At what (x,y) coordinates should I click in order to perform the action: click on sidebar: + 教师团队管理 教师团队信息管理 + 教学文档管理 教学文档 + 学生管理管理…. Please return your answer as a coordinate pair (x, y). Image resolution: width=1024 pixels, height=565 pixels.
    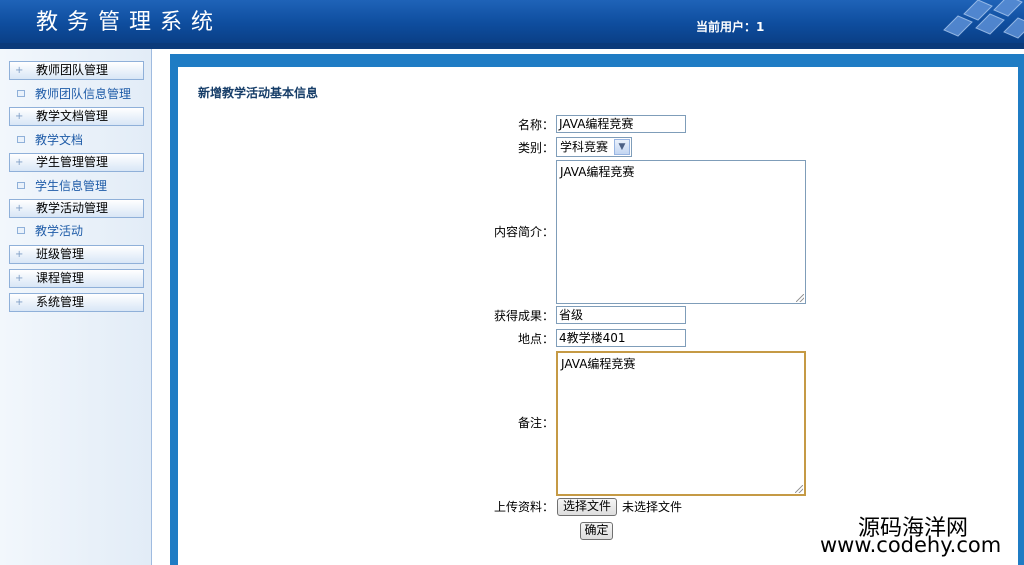
    Looking at the image, I should click on (76, 307).